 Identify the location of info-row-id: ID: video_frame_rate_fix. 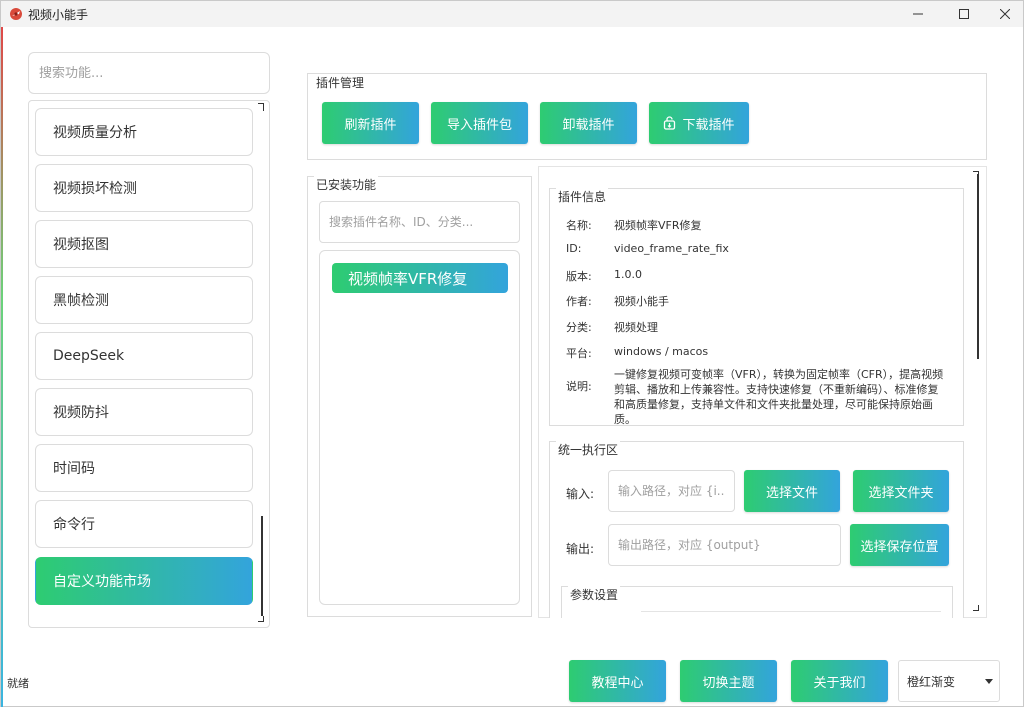
(647, 248).